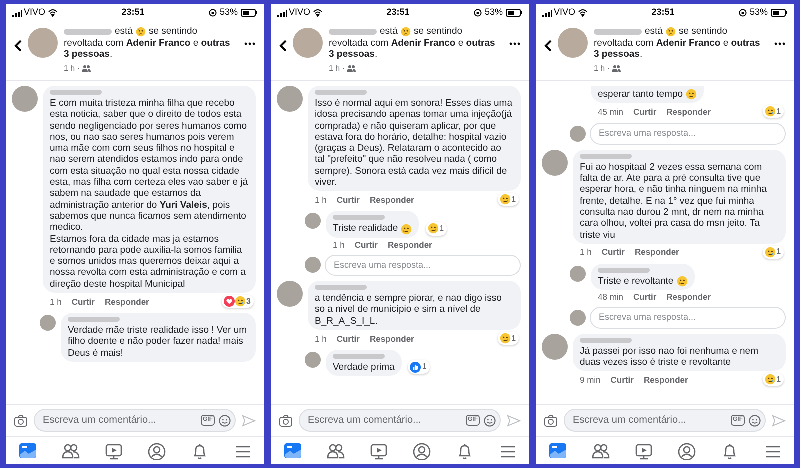 This screenshot has width=800, height=468. Describe the element at coordinates (364, 368) in the screenshot. I see `comment-text: Verdade prima` at that location.